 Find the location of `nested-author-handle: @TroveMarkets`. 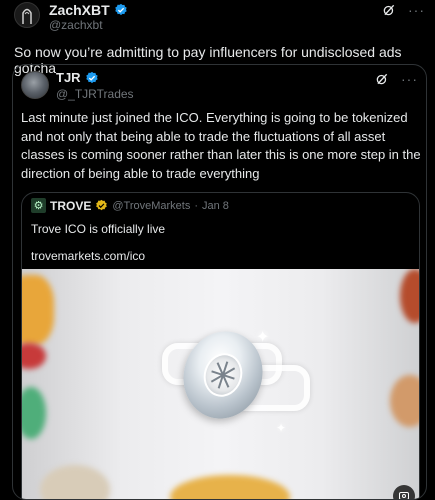

nested-author-handle: @TroveMarkets is located at coordinates (151, 206).